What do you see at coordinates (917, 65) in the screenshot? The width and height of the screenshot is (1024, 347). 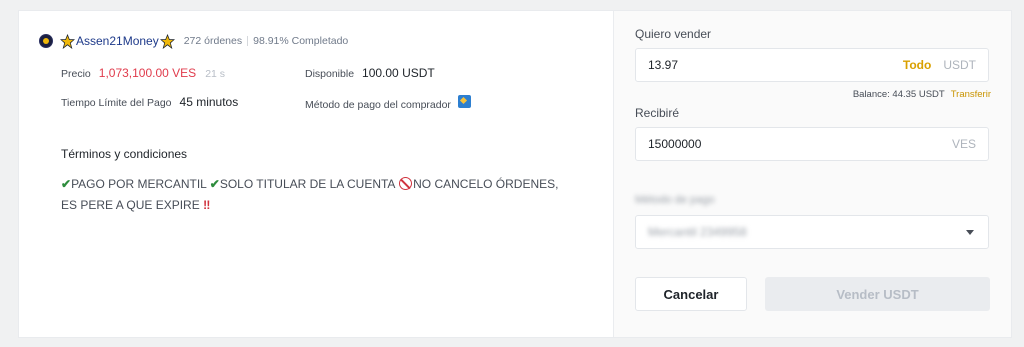 I see `all-amount-link: Todo` at bounding box center [917, 65].